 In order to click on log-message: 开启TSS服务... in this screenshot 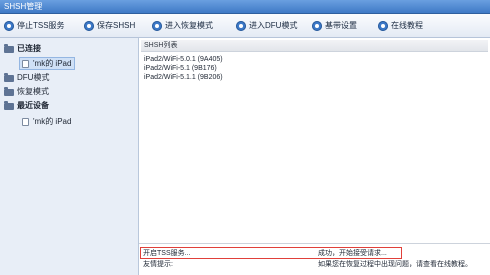, I will do `click(167, 253)`.